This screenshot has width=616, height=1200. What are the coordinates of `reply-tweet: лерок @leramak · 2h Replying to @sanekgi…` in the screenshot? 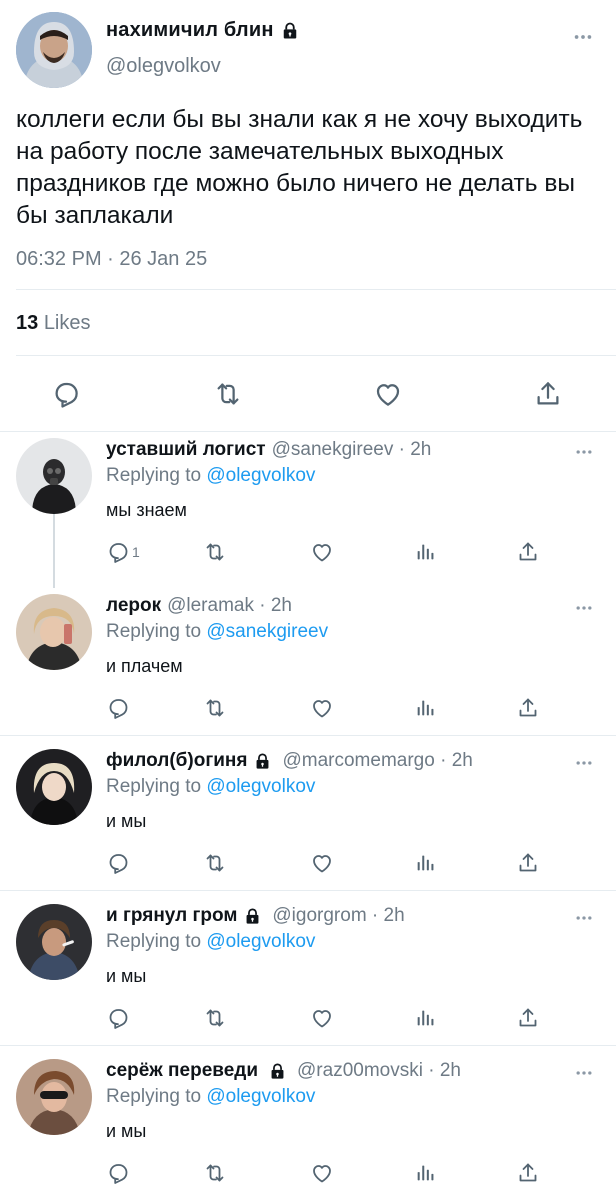 It's located at (308, 660).